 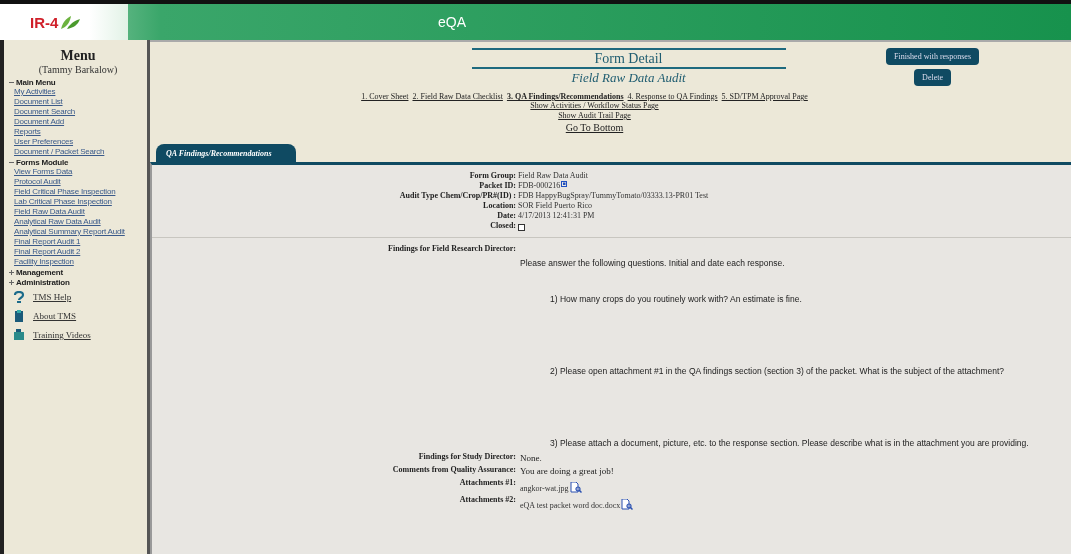 I want to click on field-label: Audit Type Chem/Crop/PR#(ID) :, so click(x=457, y=195).